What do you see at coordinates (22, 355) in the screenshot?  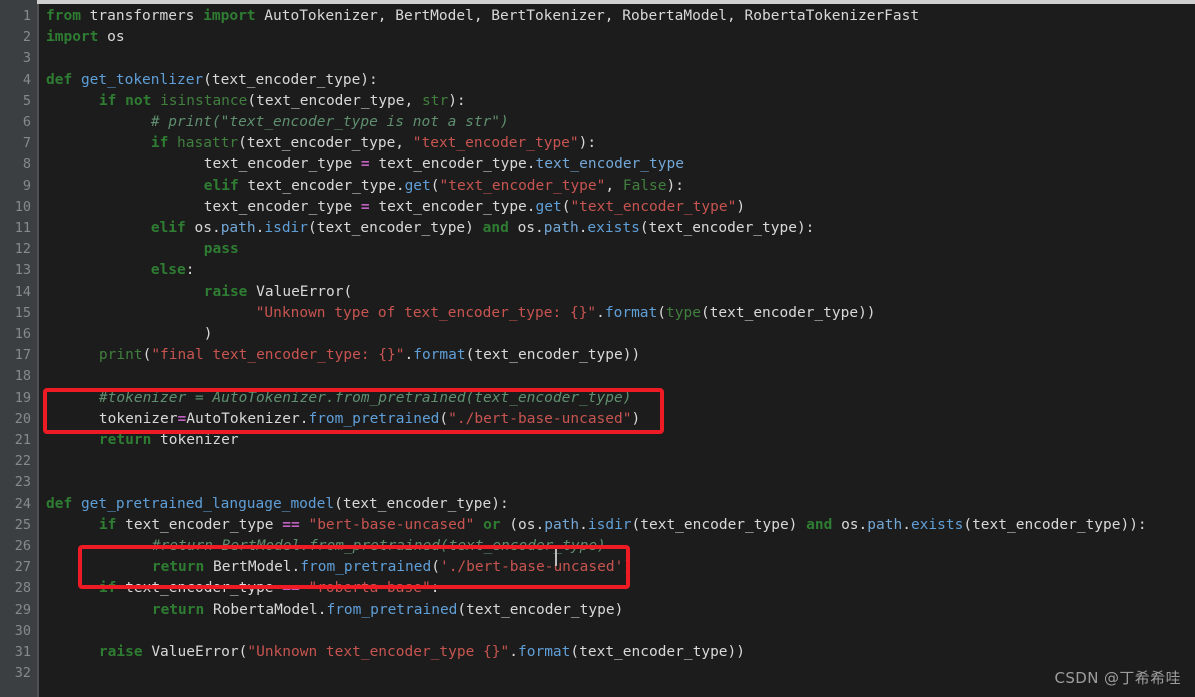 I see `line-number: 17` at bounding box center [22, 355].